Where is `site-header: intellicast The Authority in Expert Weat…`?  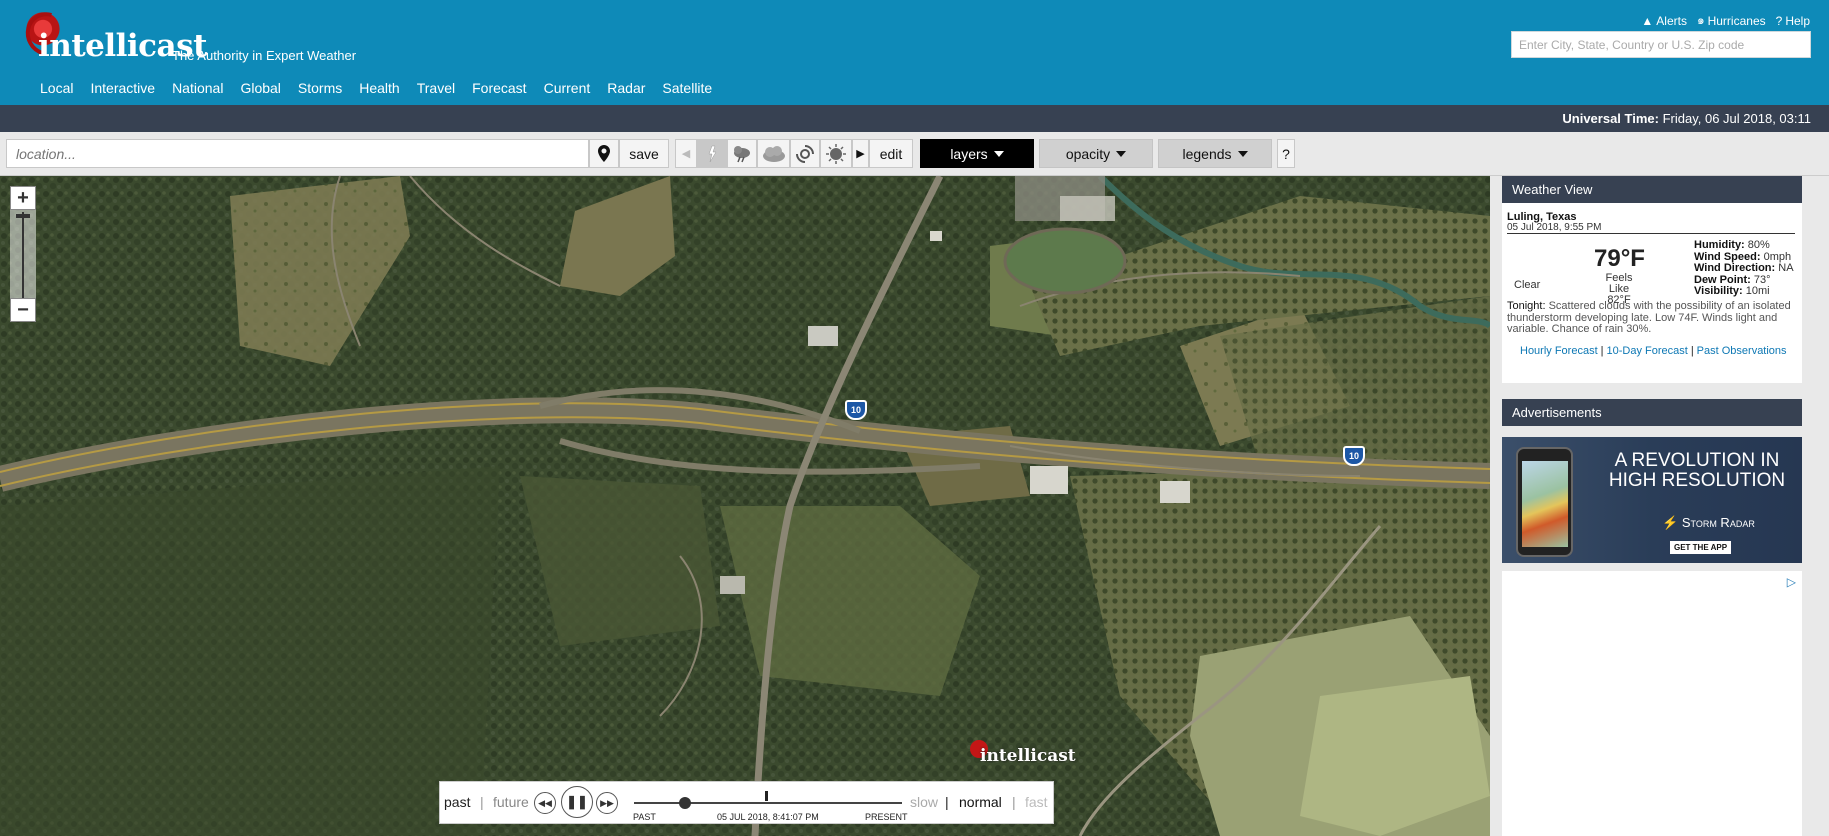 site-header: intellicast The Authority in Expert Weat… is located at coordinates (914, 52).